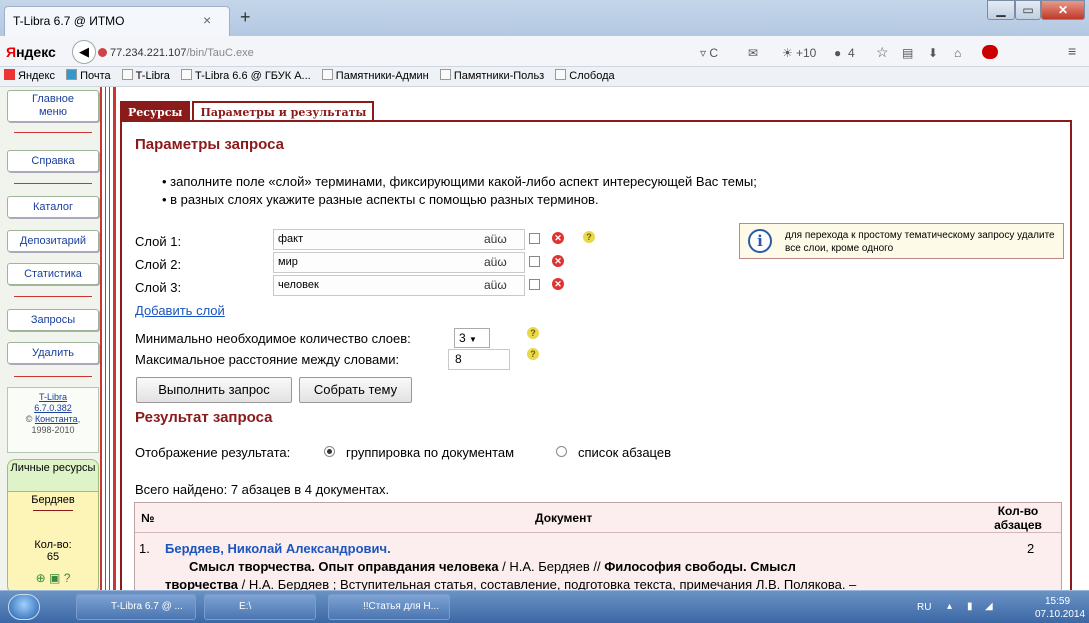 The image size is (1089, 623). I want to click on minimize-button: ▁, so click(1001, 10).